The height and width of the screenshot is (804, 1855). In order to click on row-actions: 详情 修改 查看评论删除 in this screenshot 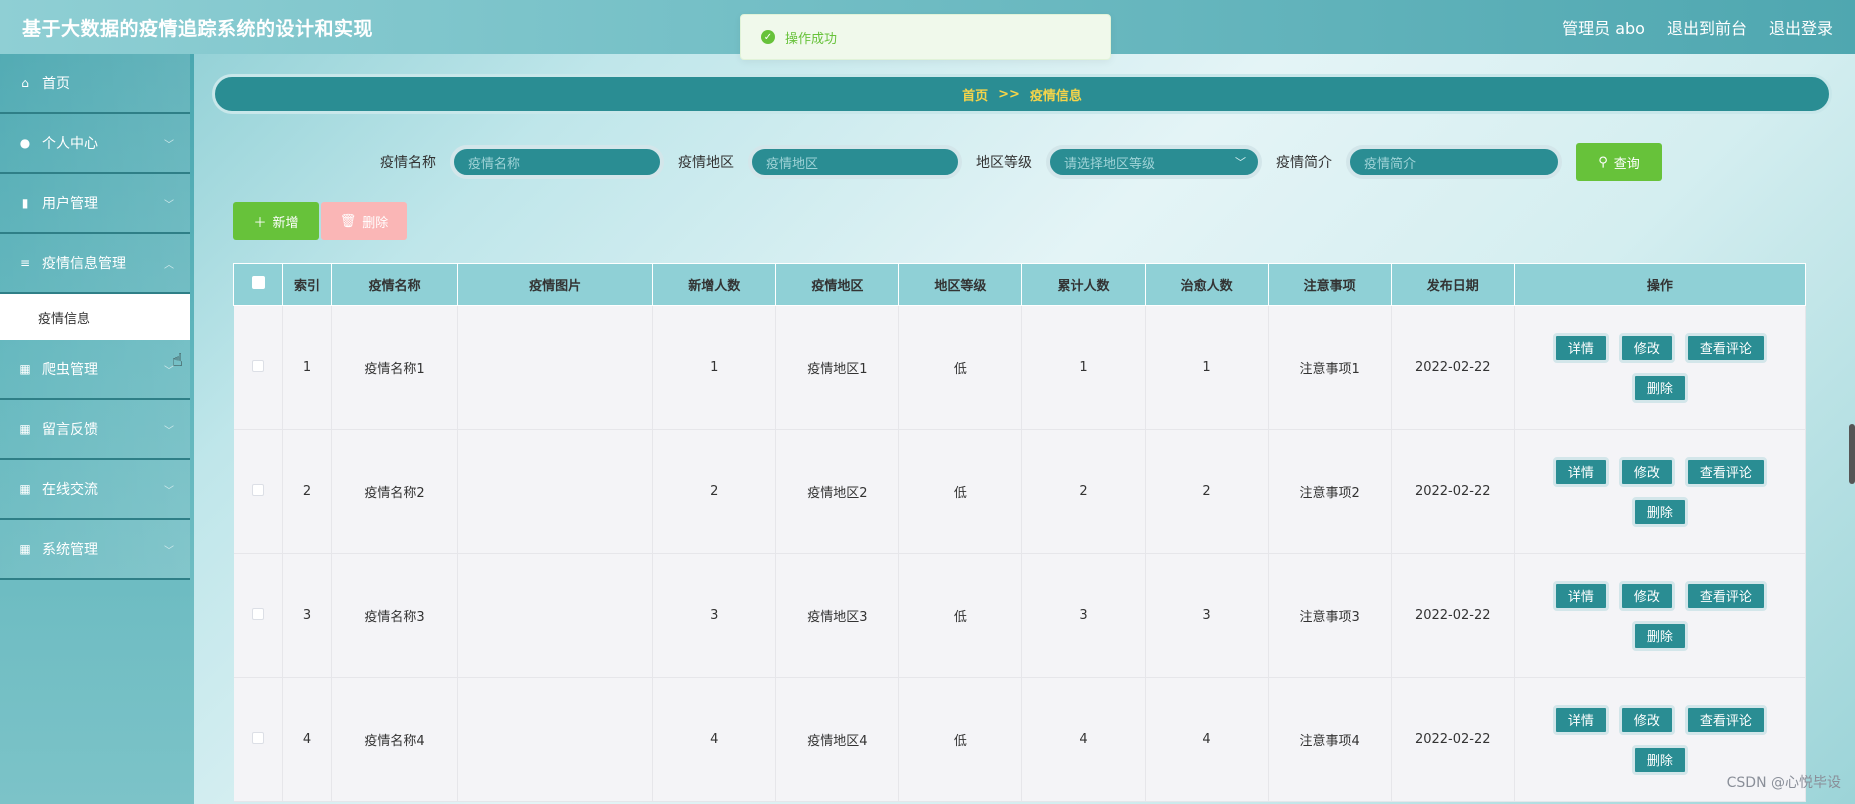, I will do `click(1660, 615)`.